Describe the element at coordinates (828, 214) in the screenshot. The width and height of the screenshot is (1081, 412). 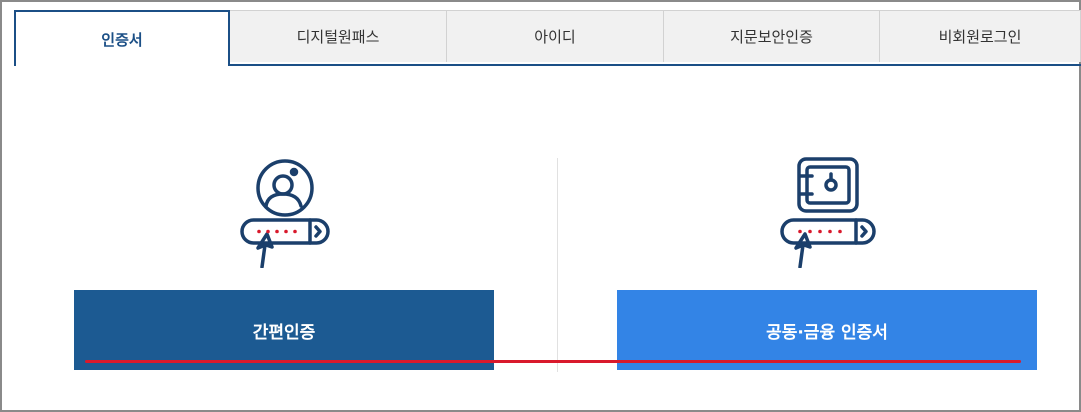
I see `safe-password-icon` at that location.